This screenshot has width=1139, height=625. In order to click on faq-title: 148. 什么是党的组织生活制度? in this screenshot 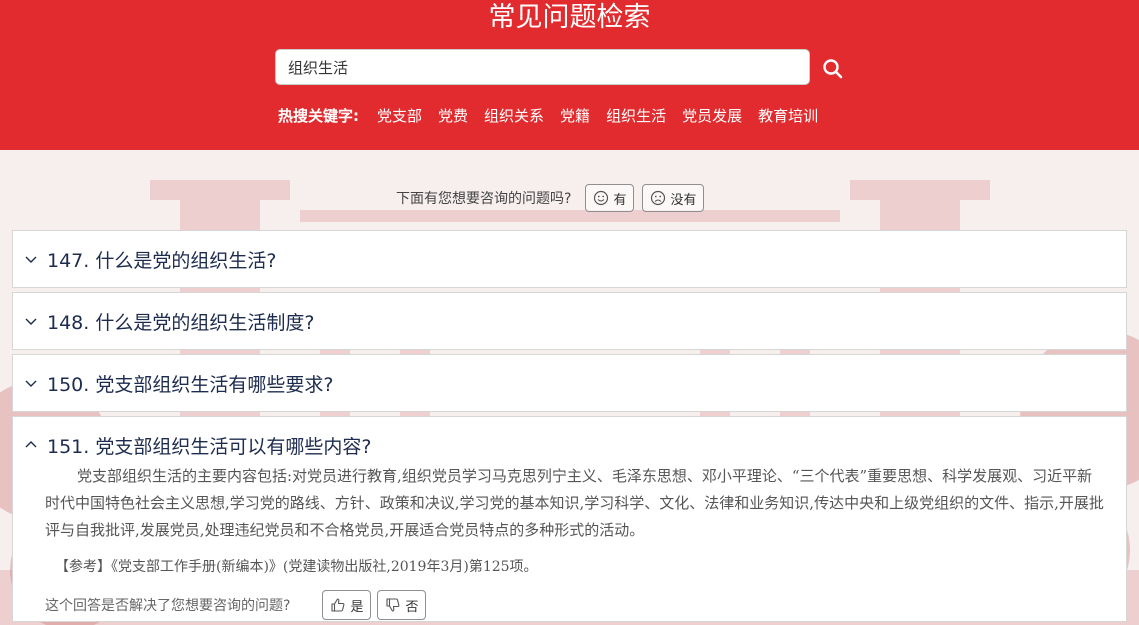, I will do `click(181, 322)`.